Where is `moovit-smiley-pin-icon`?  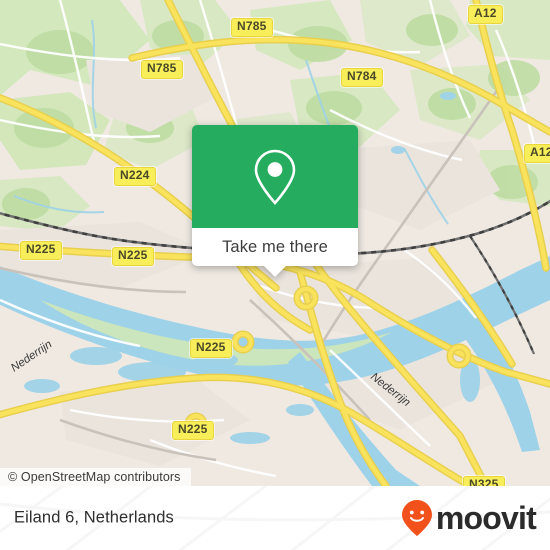 moovit-smiley-pin-icon is located at coordinates (416, 518).